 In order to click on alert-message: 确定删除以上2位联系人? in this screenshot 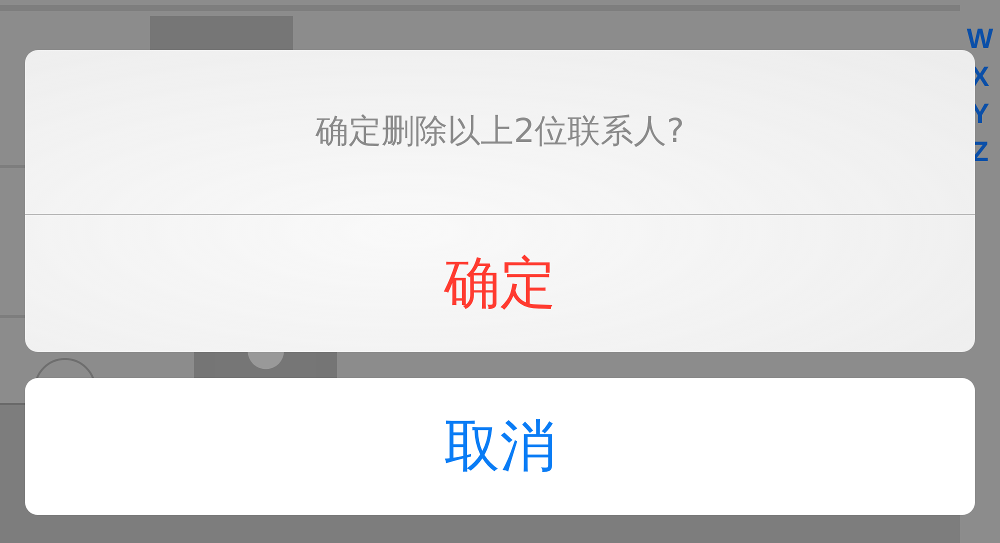, I will do `click(500, 131)`.